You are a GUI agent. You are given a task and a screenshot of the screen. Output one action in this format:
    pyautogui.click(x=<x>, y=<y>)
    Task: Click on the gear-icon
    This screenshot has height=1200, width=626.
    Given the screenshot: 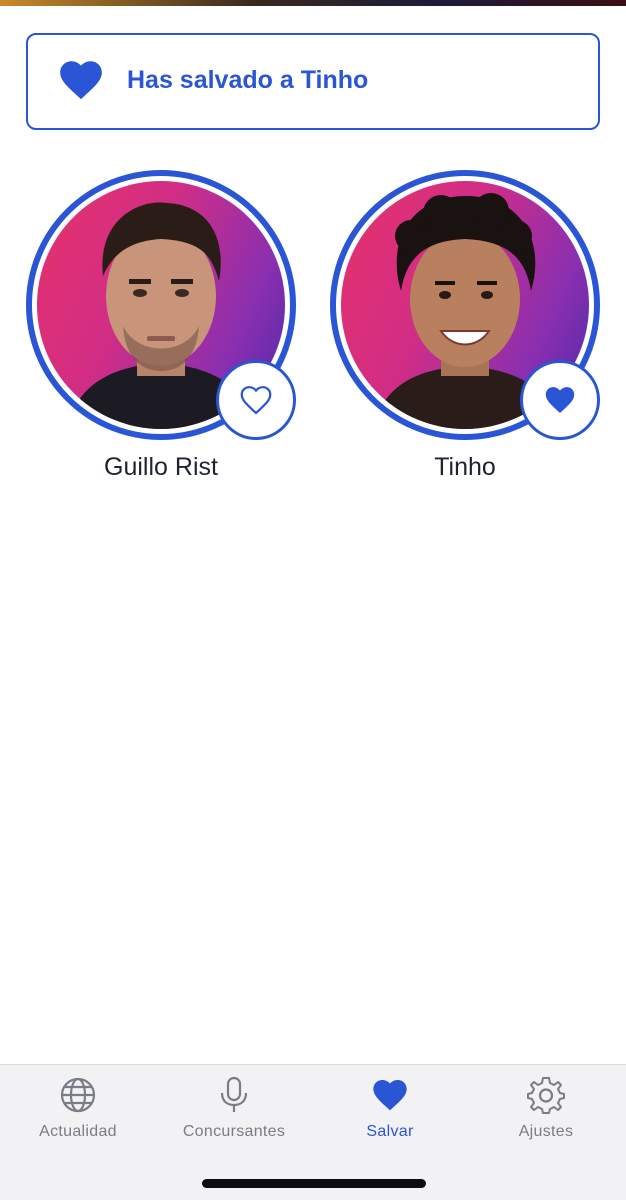 What is the action you would take?
    pyautogui.click(x=546, y=1095)
    